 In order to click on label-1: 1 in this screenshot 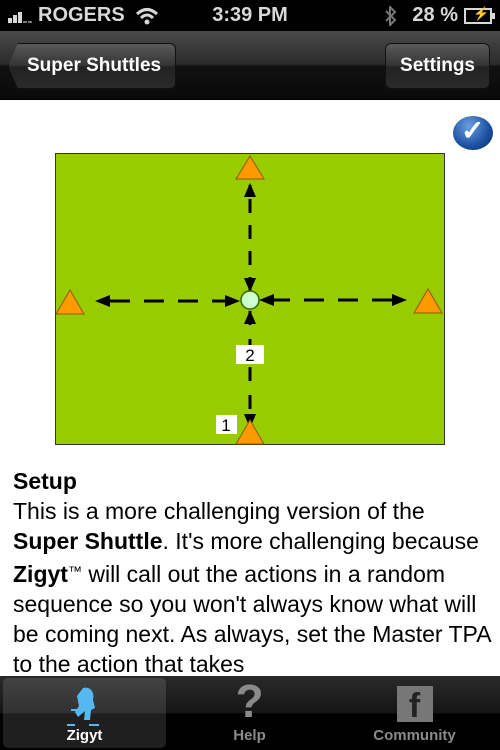, I will do `click(225, 425)`.